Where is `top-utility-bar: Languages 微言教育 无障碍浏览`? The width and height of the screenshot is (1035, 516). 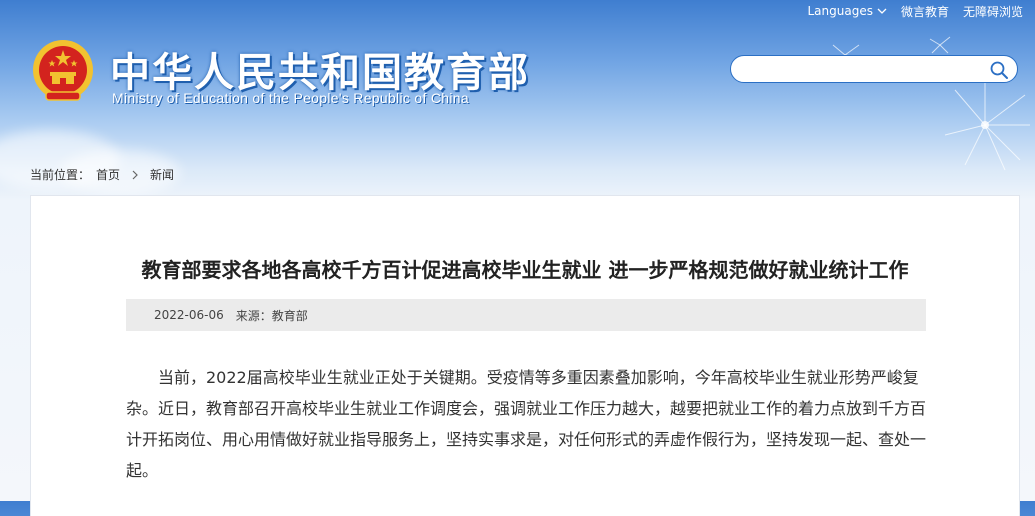 top-utility-bar: Languages 微言教育 无障碍浏览 is located at coordinates (915, 11).